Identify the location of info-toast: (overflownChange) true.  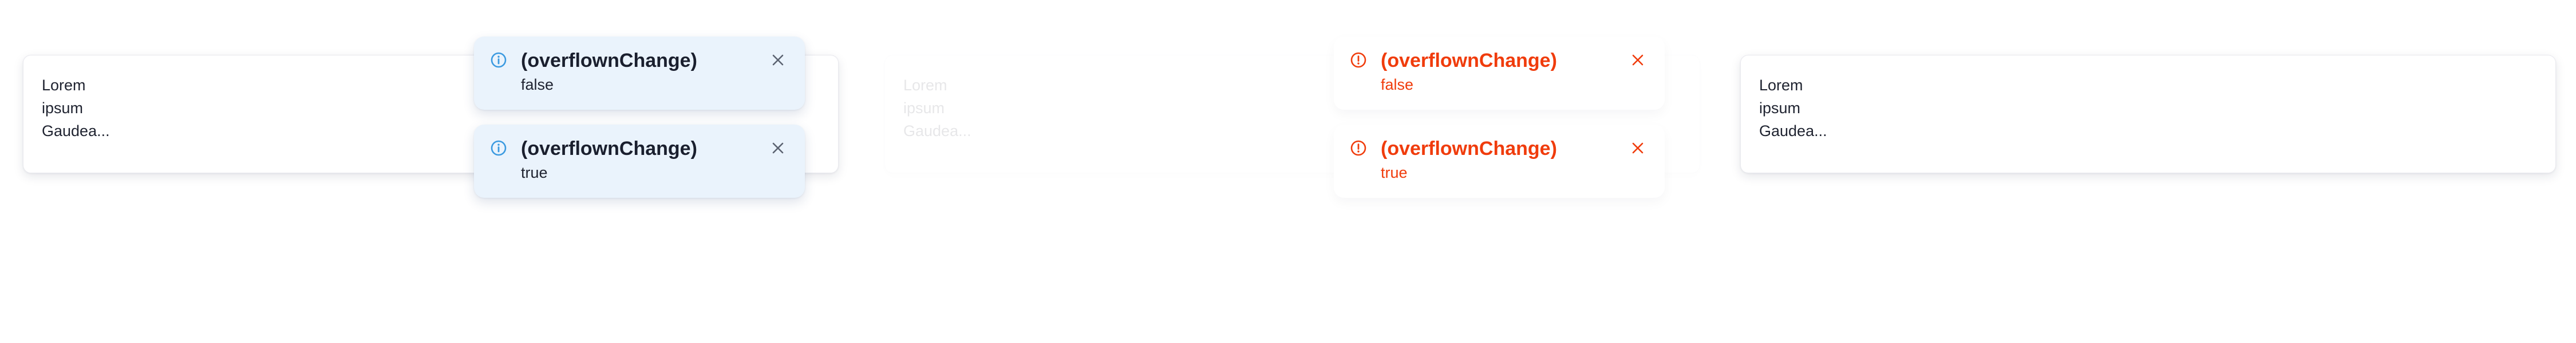
(639, 161).